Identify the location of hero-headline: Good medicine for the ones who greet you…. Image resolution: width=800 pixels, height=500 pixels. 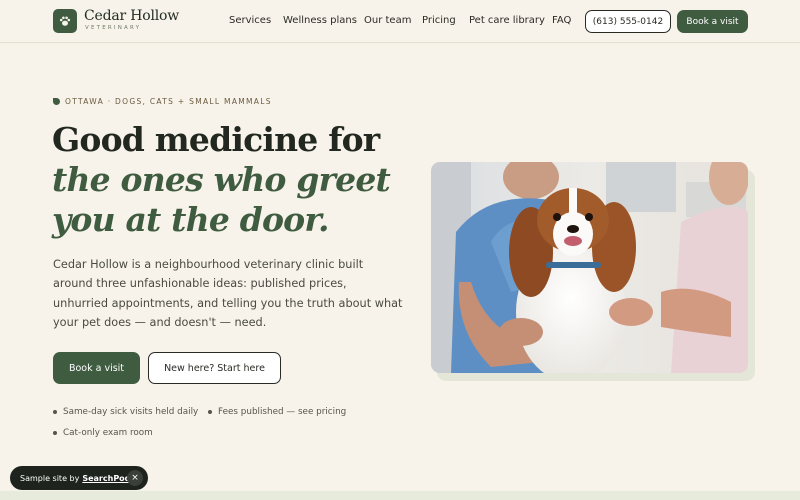
(232, 180).